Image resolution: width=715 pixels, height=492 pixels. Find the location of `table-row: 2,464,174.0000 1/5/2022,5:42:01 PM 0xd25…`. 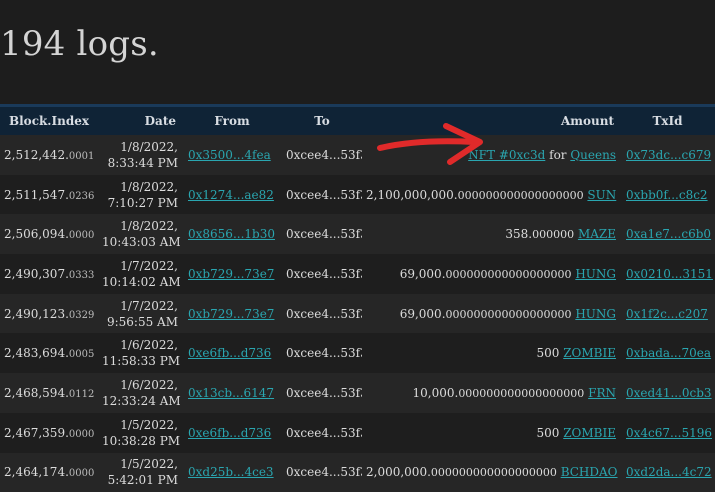

table-row: 2,464,174.0000 1/5/2022,5:42:01 PM 0xd25… is located at coordinates (357, 472).